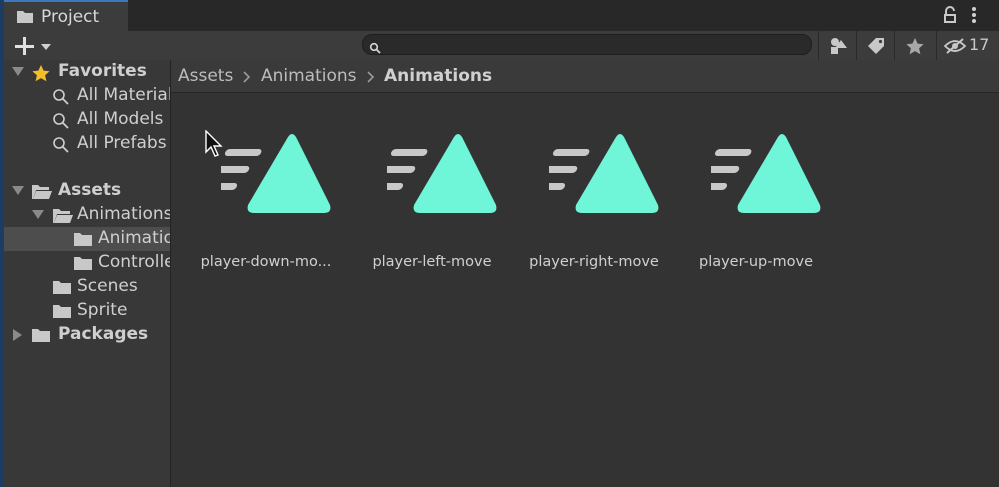 Image resolution: width=999 pixels, height=487 pixels. What do you see at coordinates (107, 286) in the screenshot?
I see `tree-label: Scenes` at bounding box center [107, 286].